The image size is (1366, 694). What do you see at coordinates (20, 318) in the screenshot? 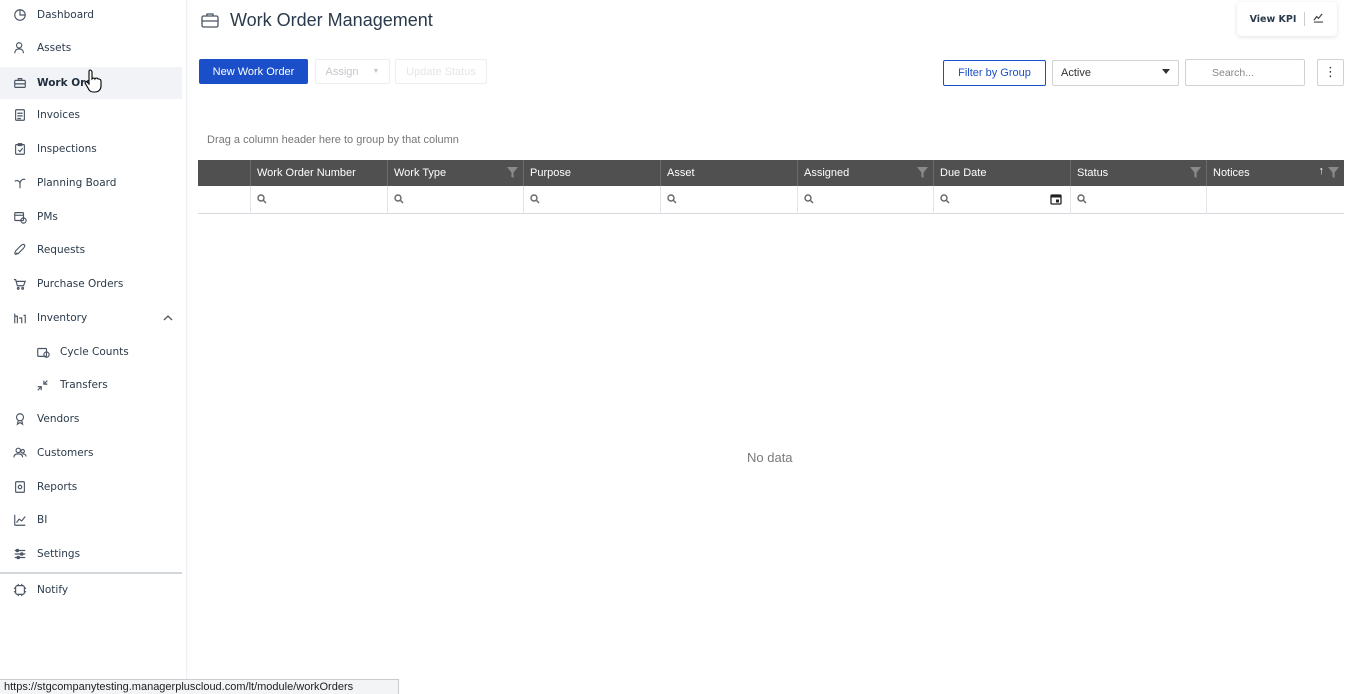
I see `inventory-icon` at bounding box center [20, 318].